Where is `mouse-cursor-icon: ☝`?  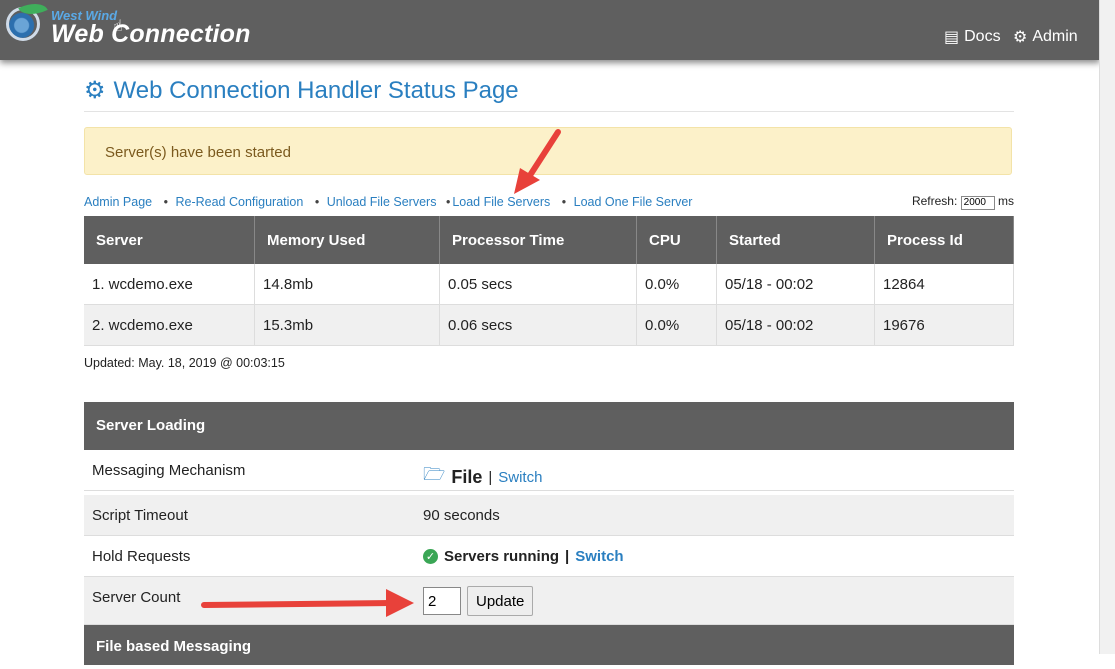 mouse-cursor-icon: ☝ is located at coordinates (118, 26).